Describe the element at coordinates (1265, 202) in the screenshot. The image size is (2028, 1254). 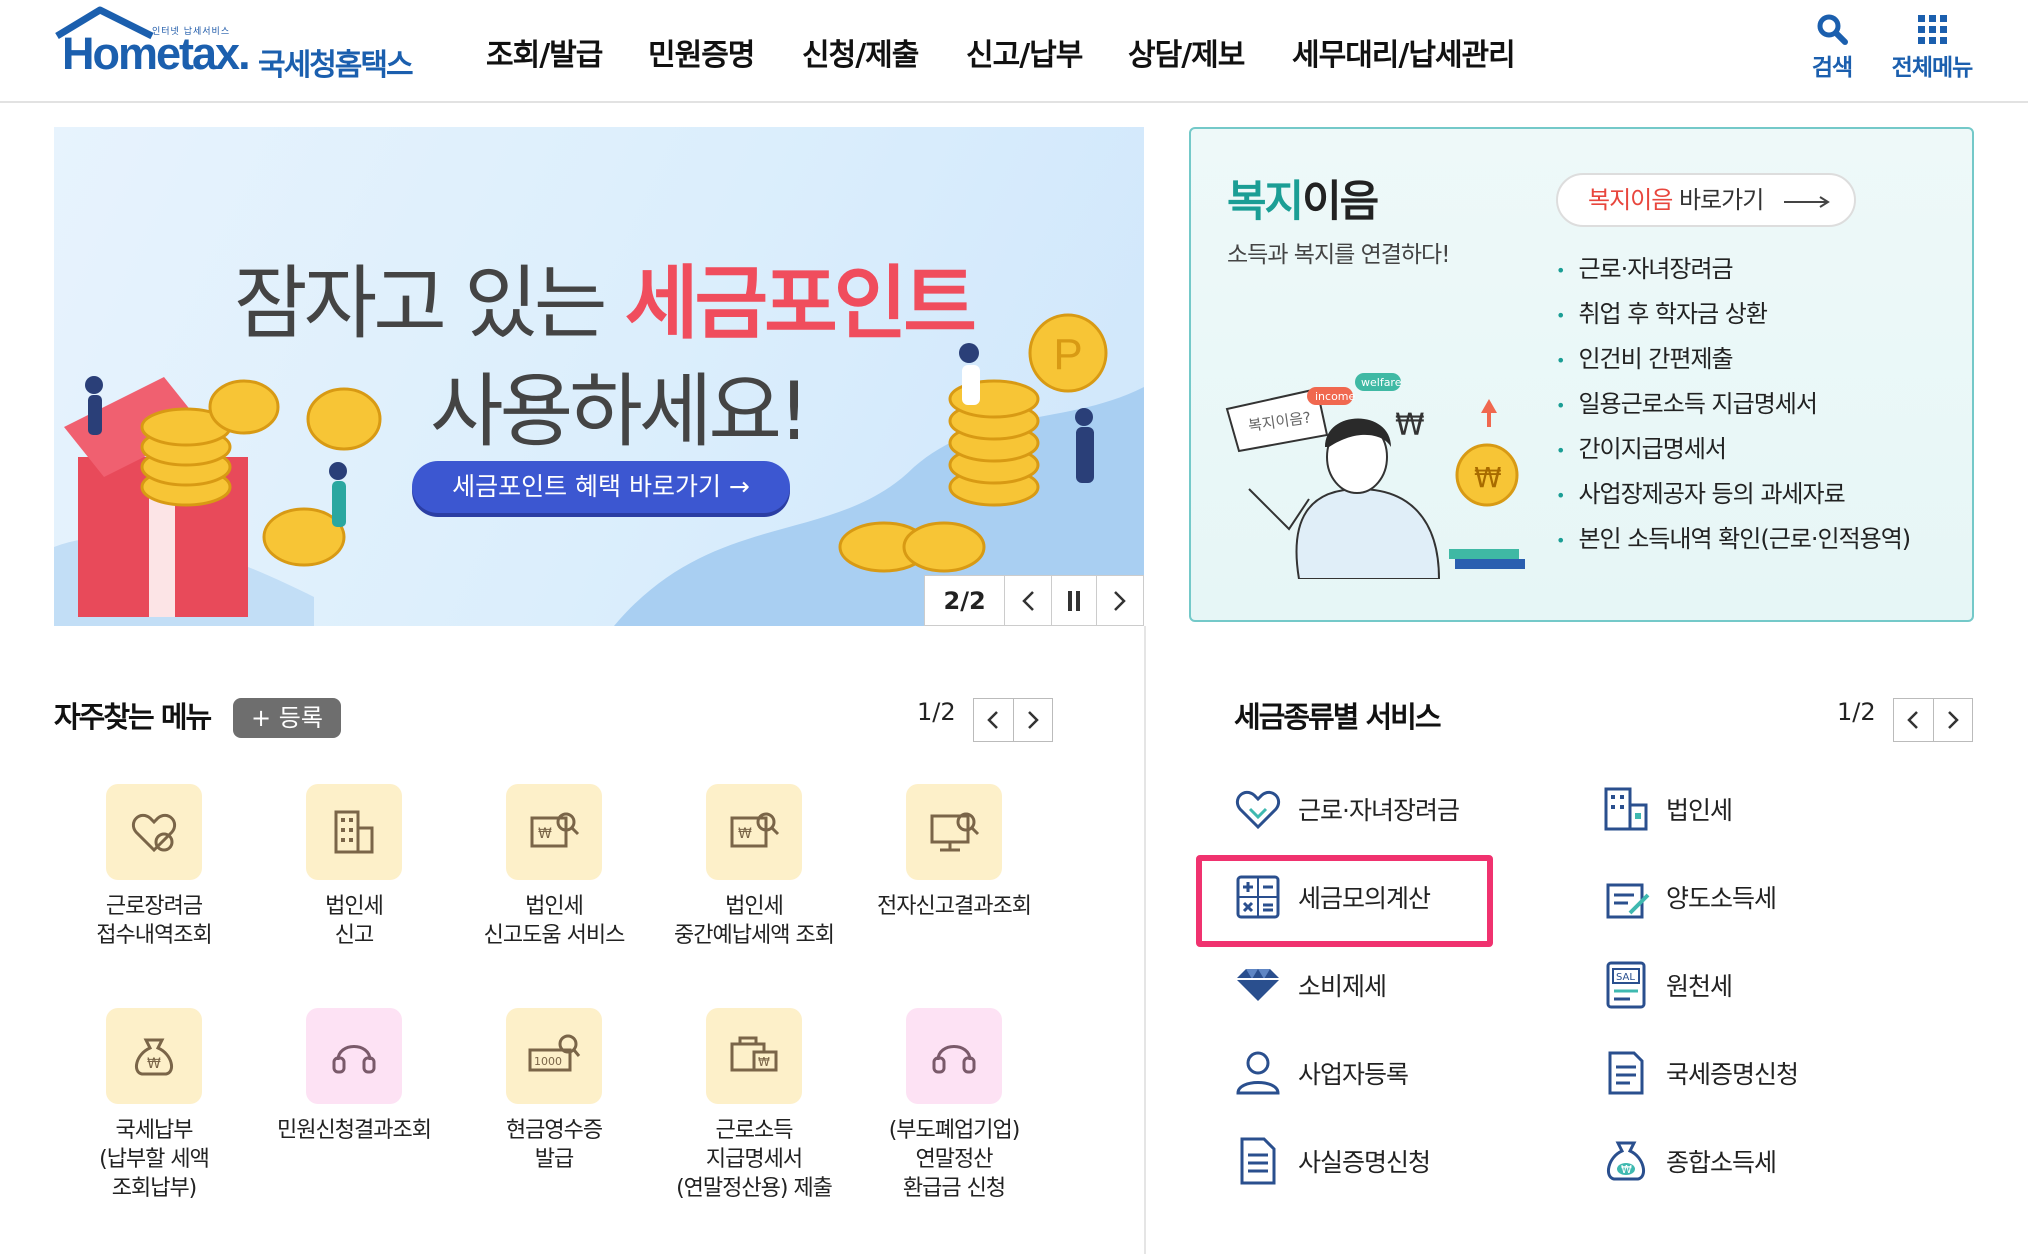
I see `welfare-title-accent: 복지` at that location.